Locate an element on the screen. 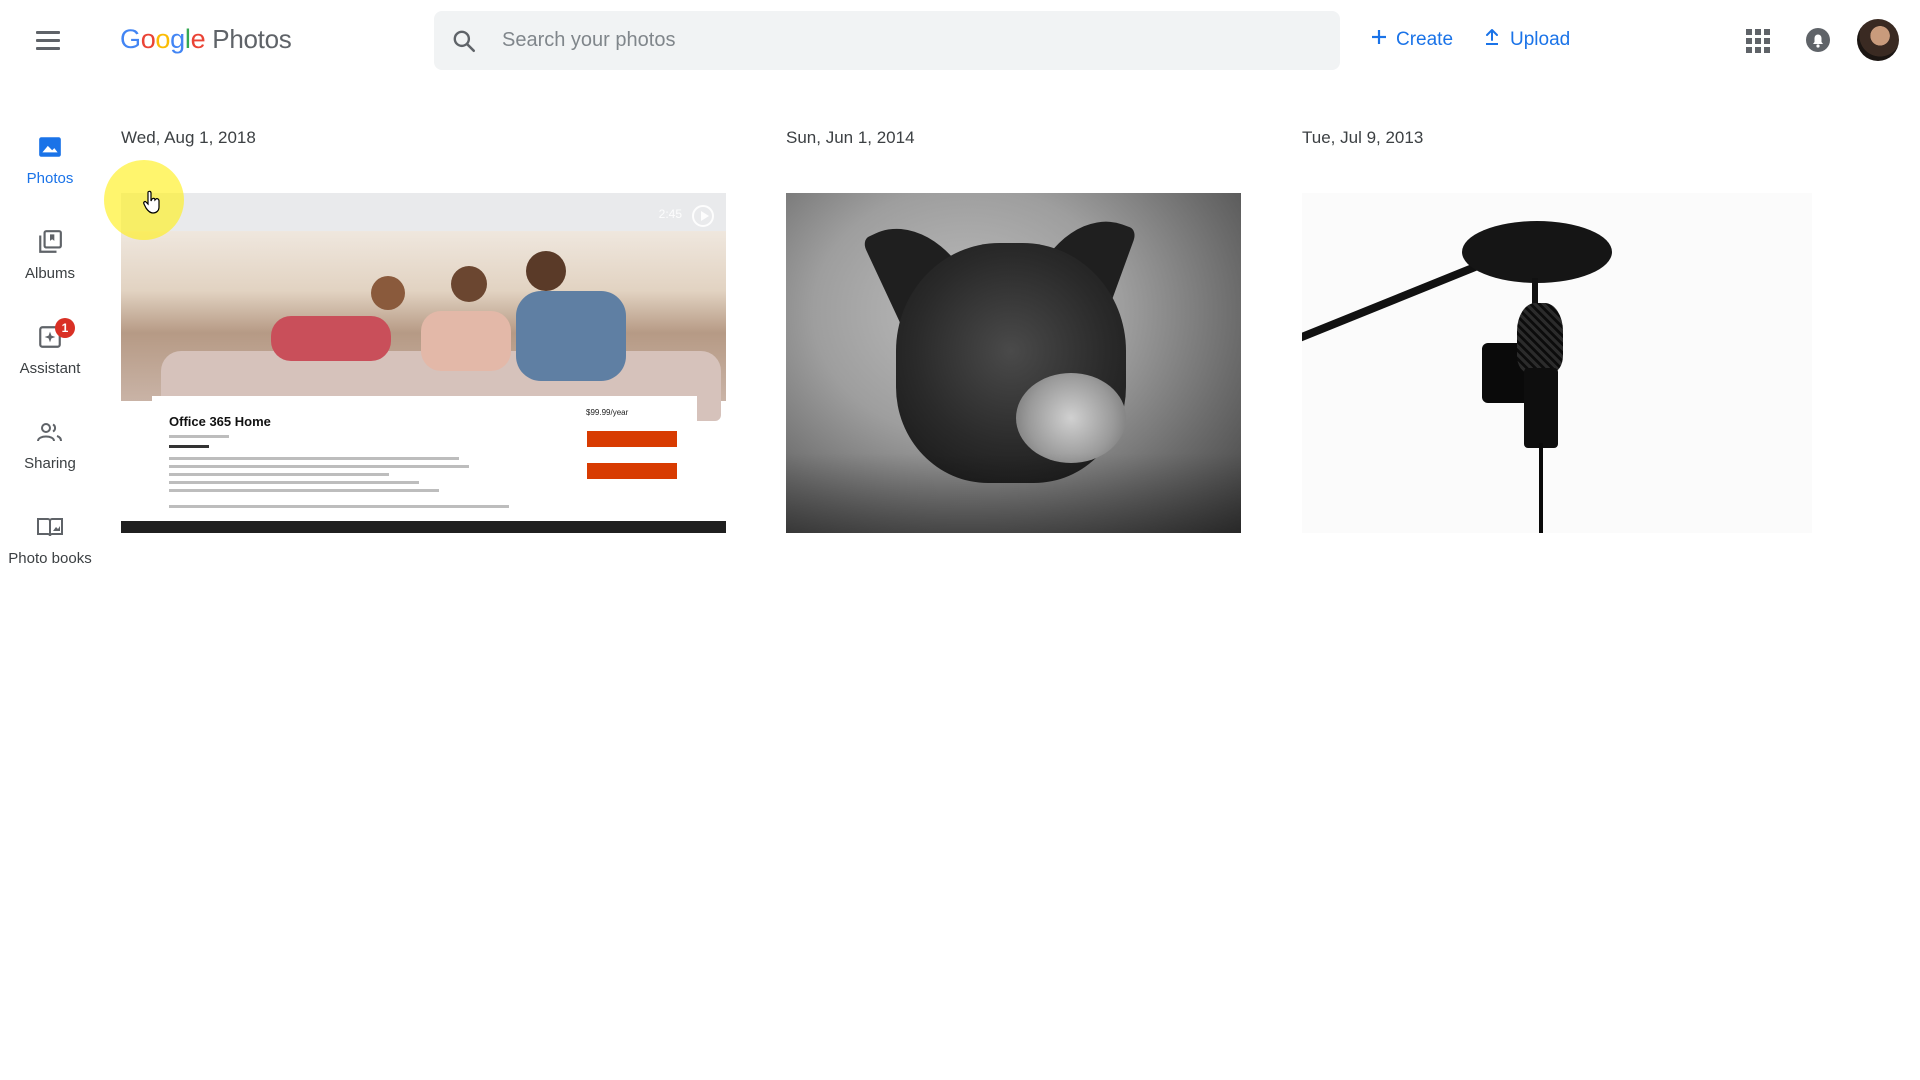  search-icon is located at coordinates (464, 40).